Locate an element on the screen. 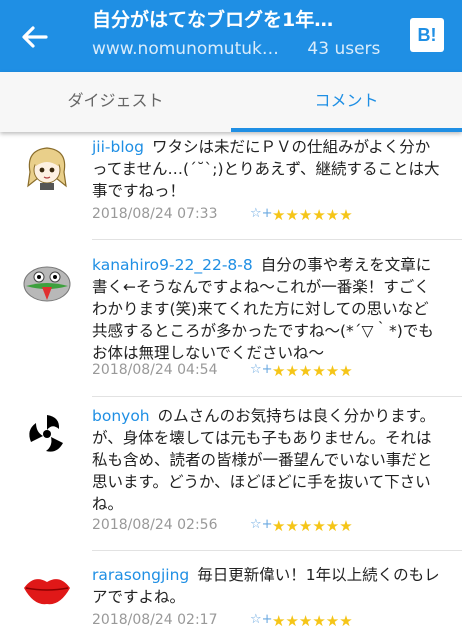 Image resolution: width=462 pixels, height=640 pixels. lips-avatar-icon is located at coordinates (47, 589).